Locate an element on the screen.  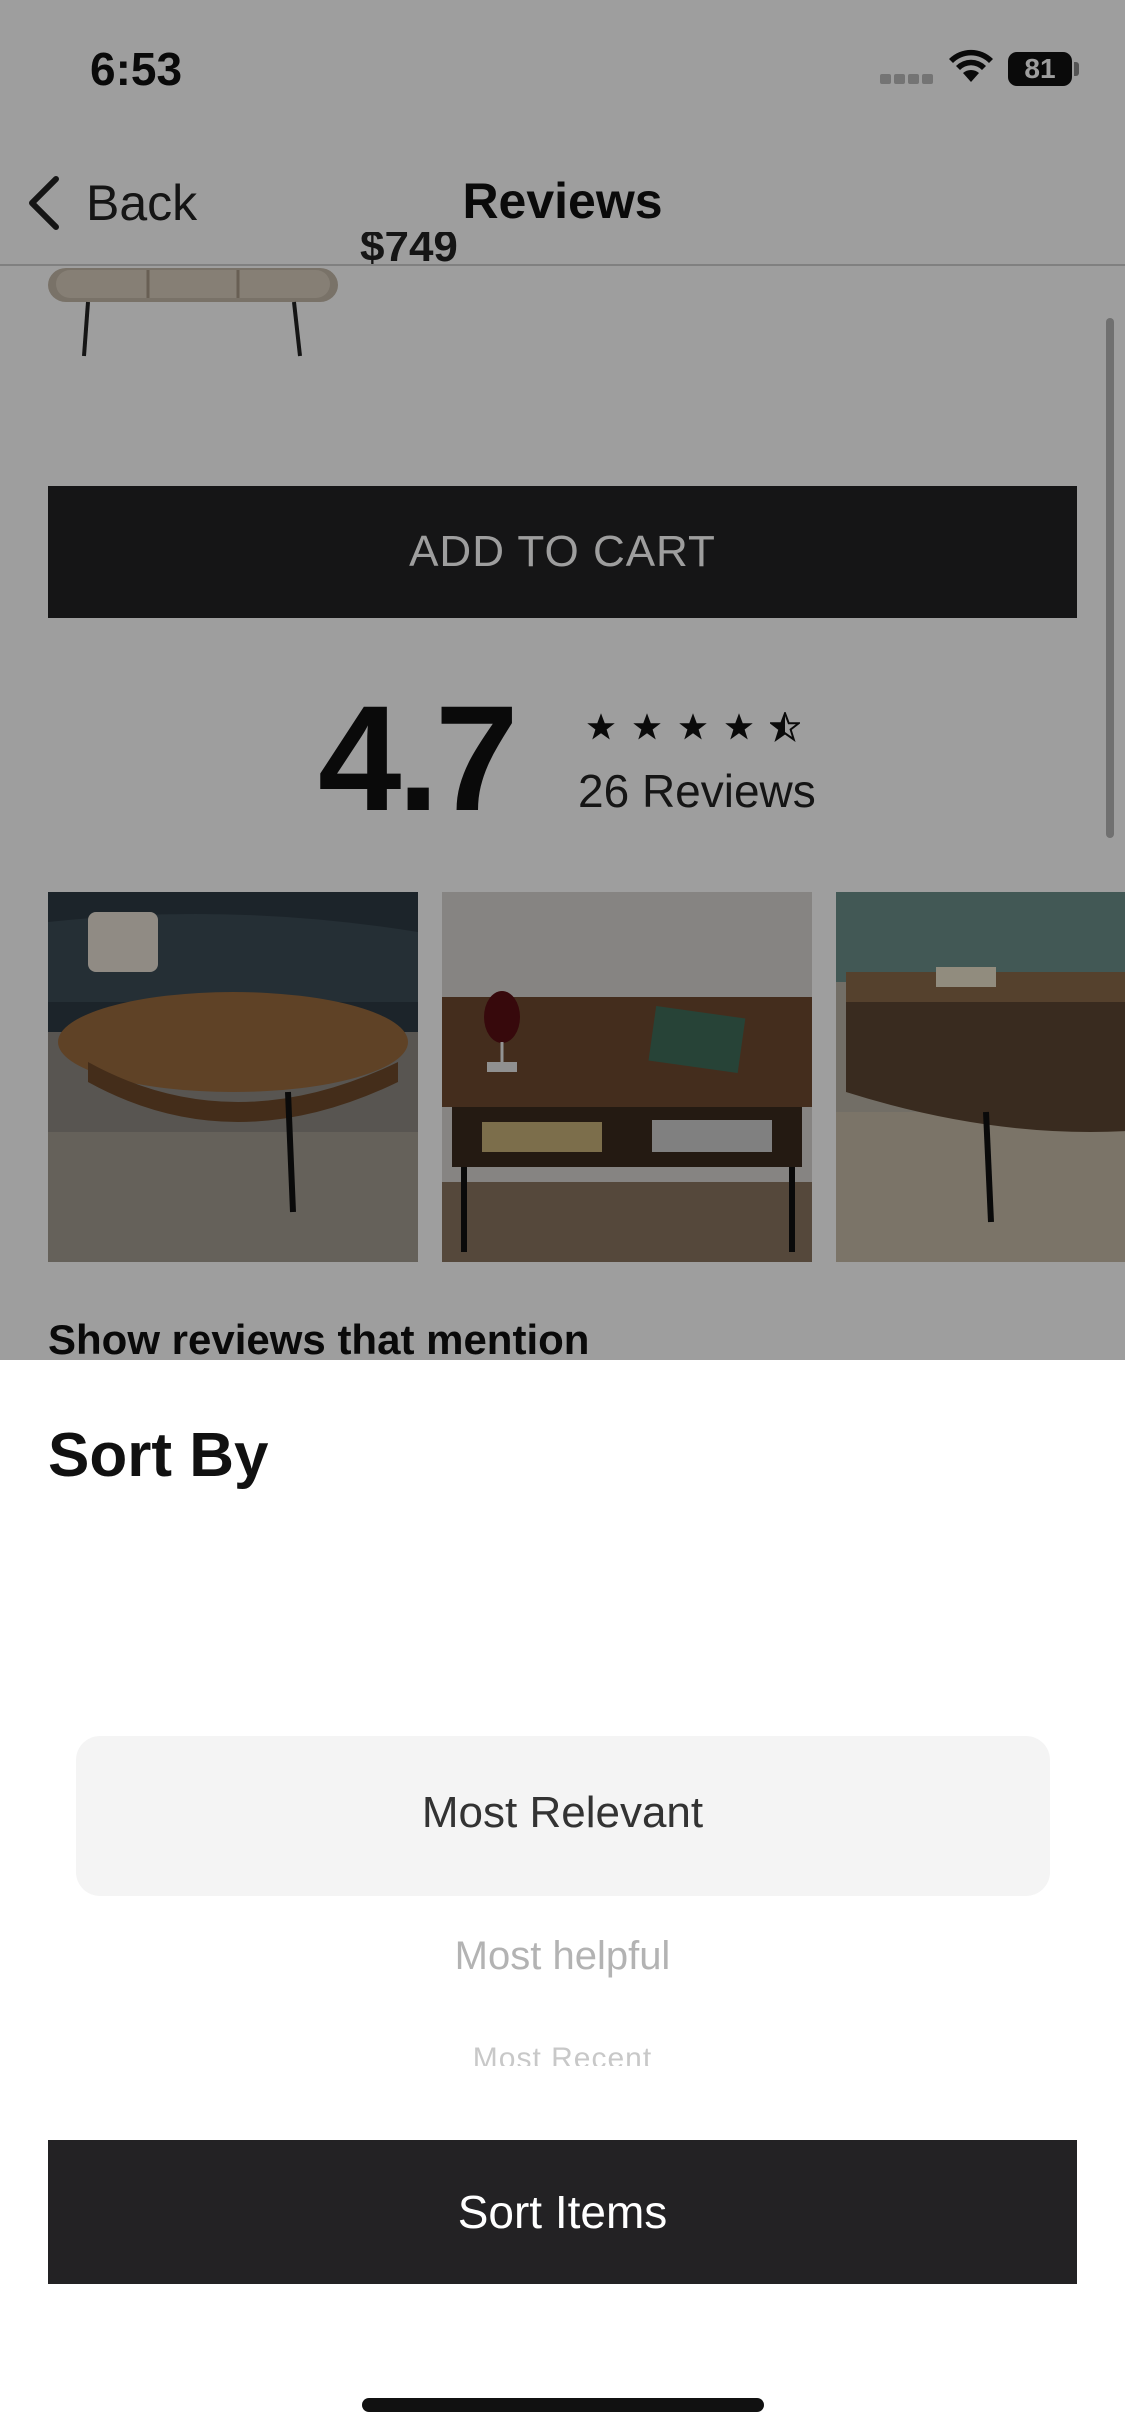
sort-option-most-helpful: Most helpful is located at coordinates (562, 1956).